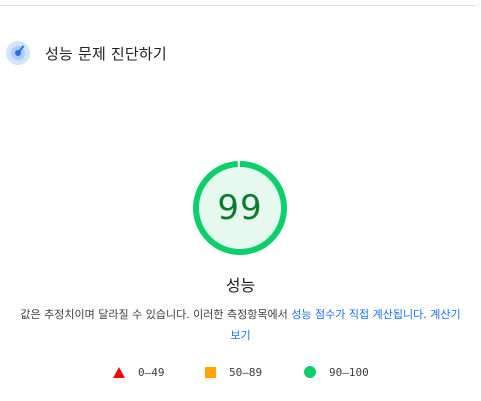 The height and width of the screenshot is (401, 481). I want to click on section-header: 성능 문제 진단하기, so click(86, 53).